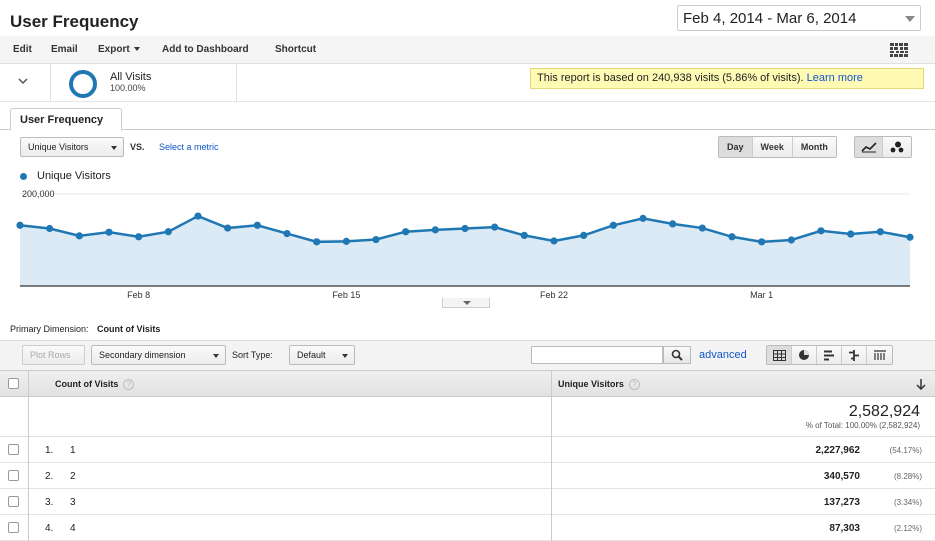  Describe the element at coordinates (49, 528) in the screenshot. I see `row-index: 4.` at that location.